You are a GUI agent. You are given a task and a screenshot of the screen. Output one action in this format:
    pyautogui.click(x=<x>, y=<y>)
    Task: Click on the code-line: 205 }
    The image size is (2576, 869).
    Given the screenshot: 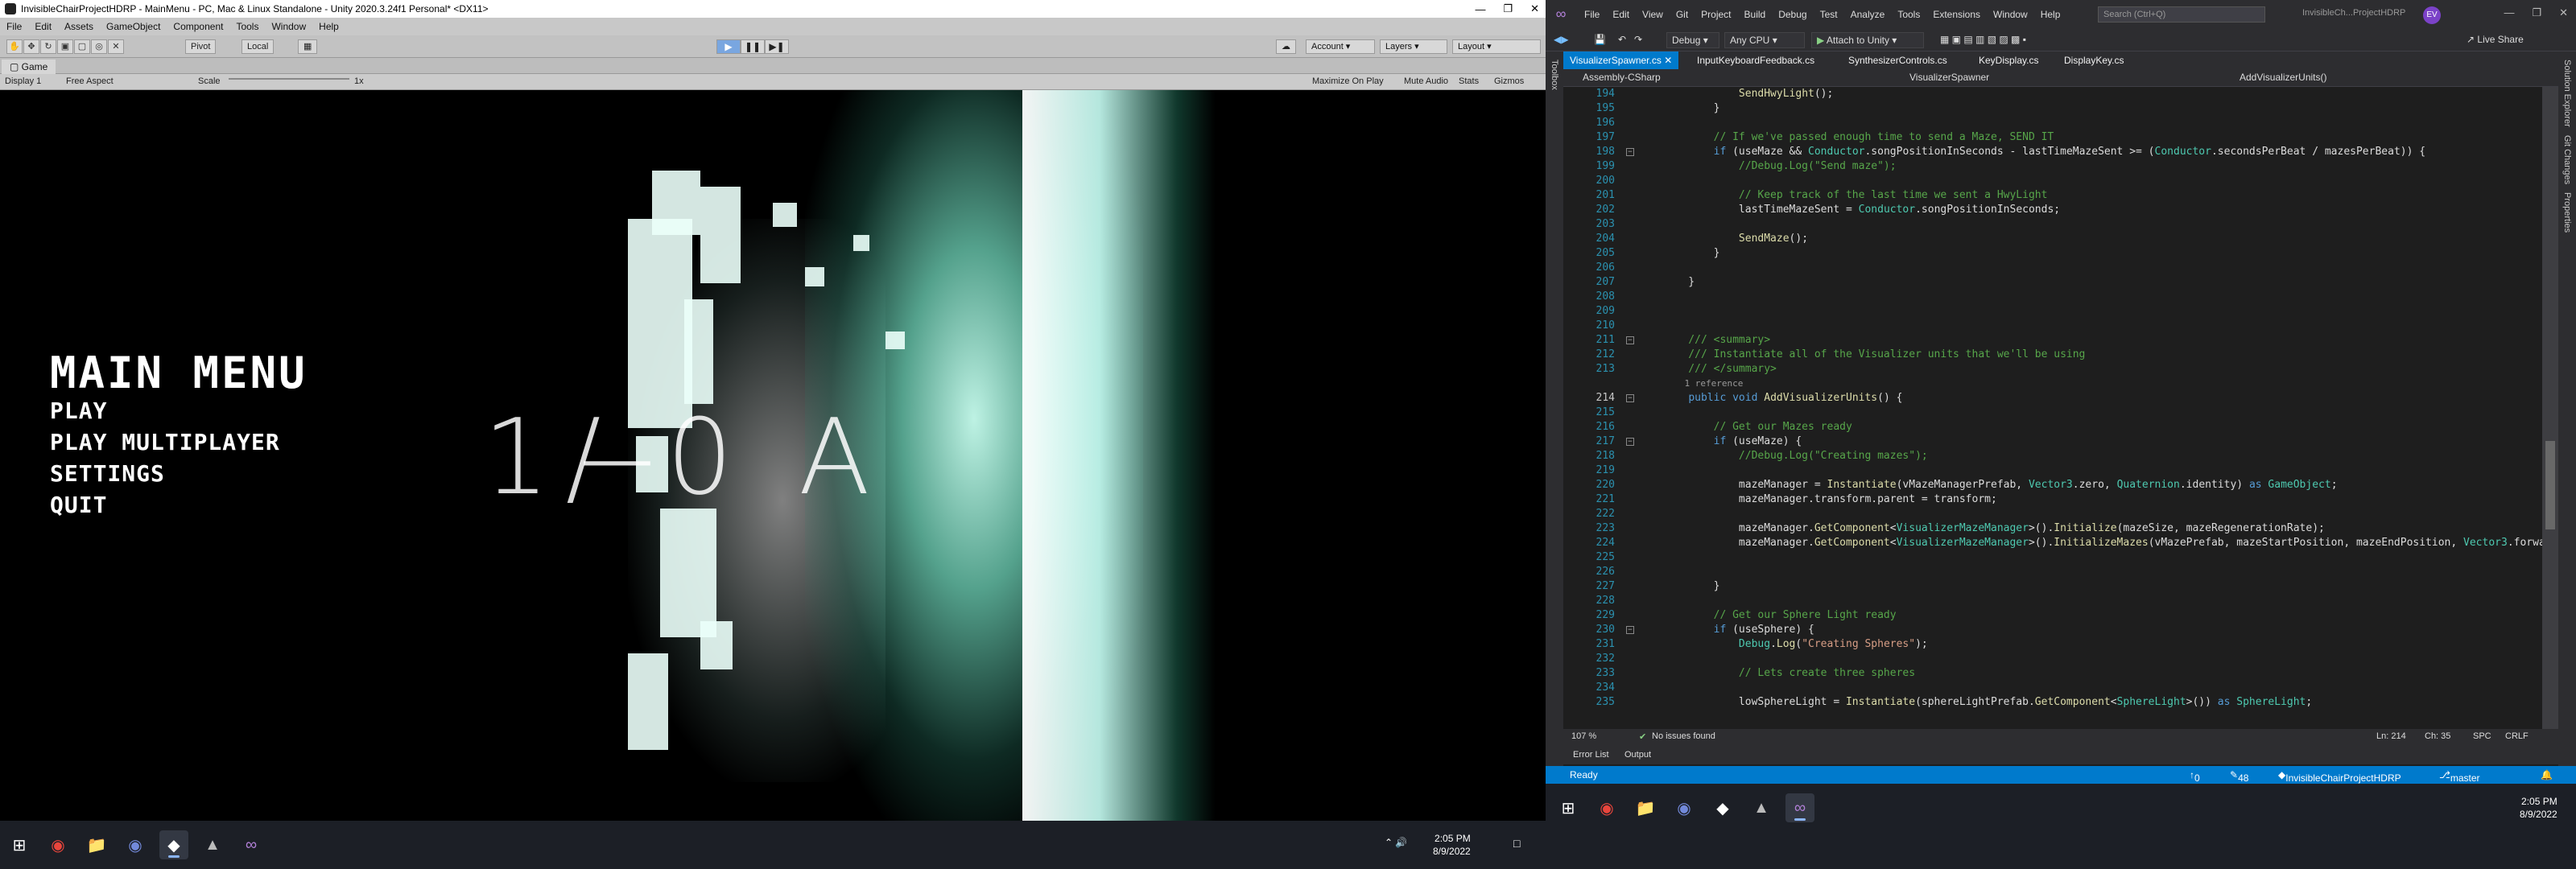 What is the action you would take?
    pyautogui.click(x=2052, y=253)
    